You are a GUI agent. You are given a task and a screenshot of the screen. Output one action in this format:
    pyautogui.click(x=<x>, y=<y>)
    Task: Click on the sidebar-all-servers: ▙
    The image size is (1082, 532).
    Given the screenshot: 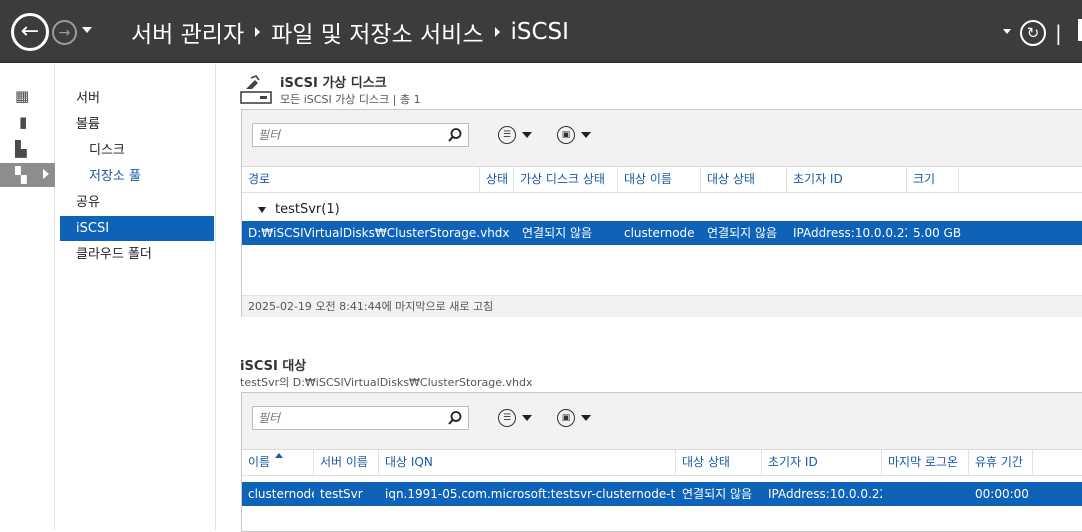 What is the action you would take?
    pyautogui.click(x=27, y=149)
    